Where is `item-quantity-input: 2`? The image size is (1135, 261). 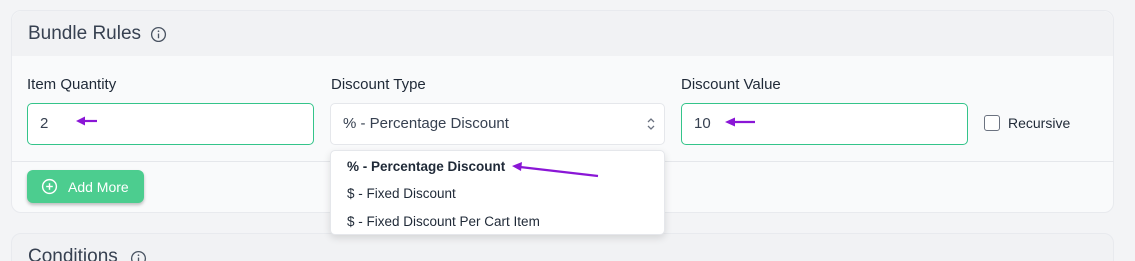
item-quantity-input: 2 is located at coordinates (170, 124).